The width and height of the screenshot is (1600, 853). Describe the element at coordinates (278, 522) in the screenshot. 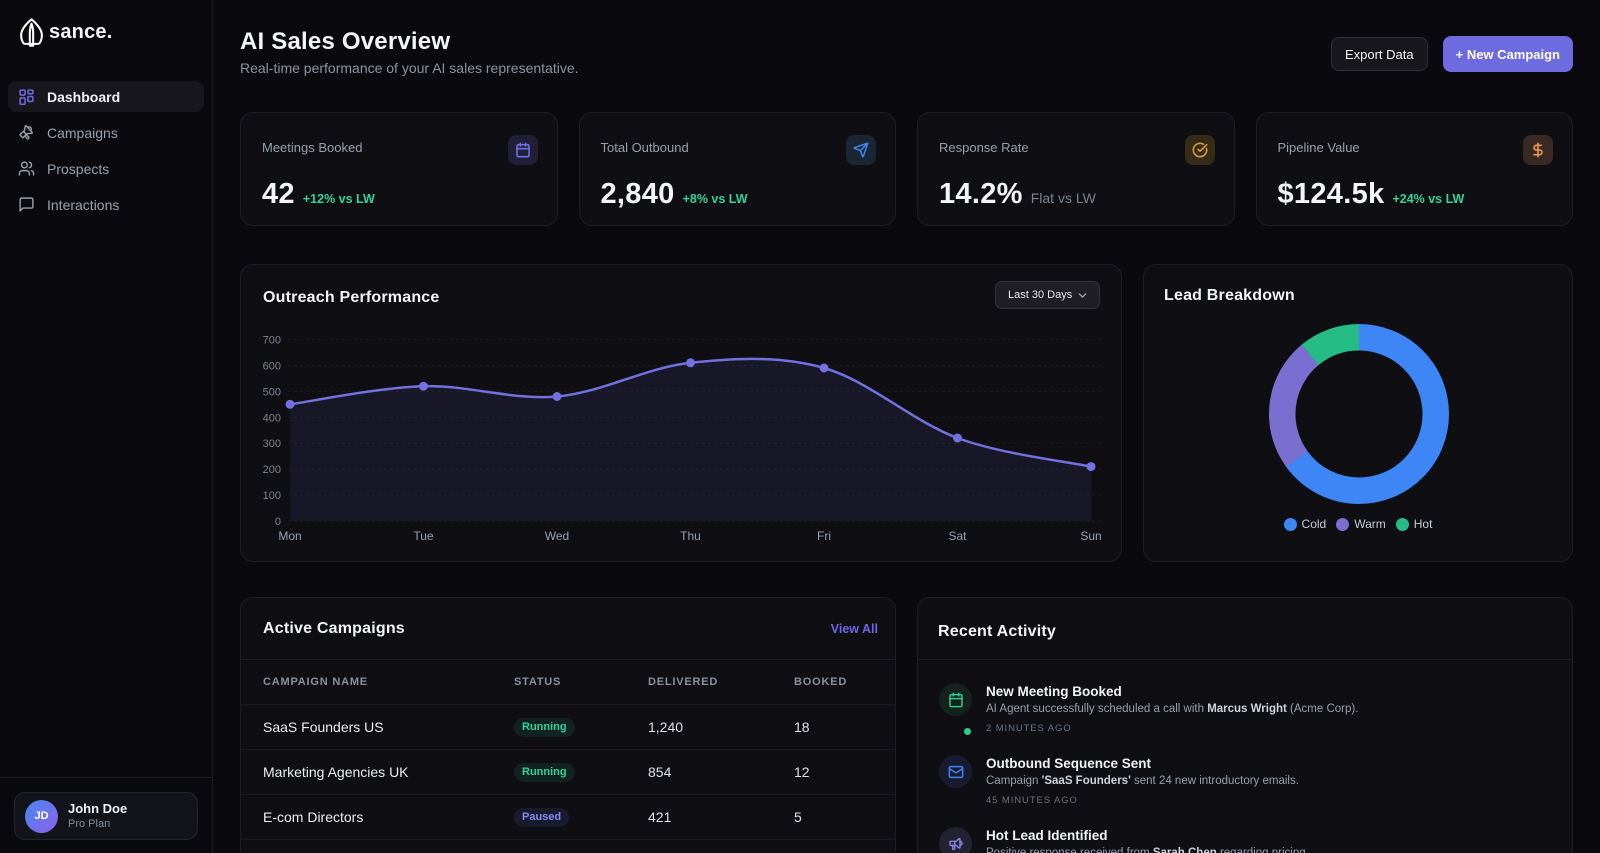

I see `svg-text: 0` at that location.